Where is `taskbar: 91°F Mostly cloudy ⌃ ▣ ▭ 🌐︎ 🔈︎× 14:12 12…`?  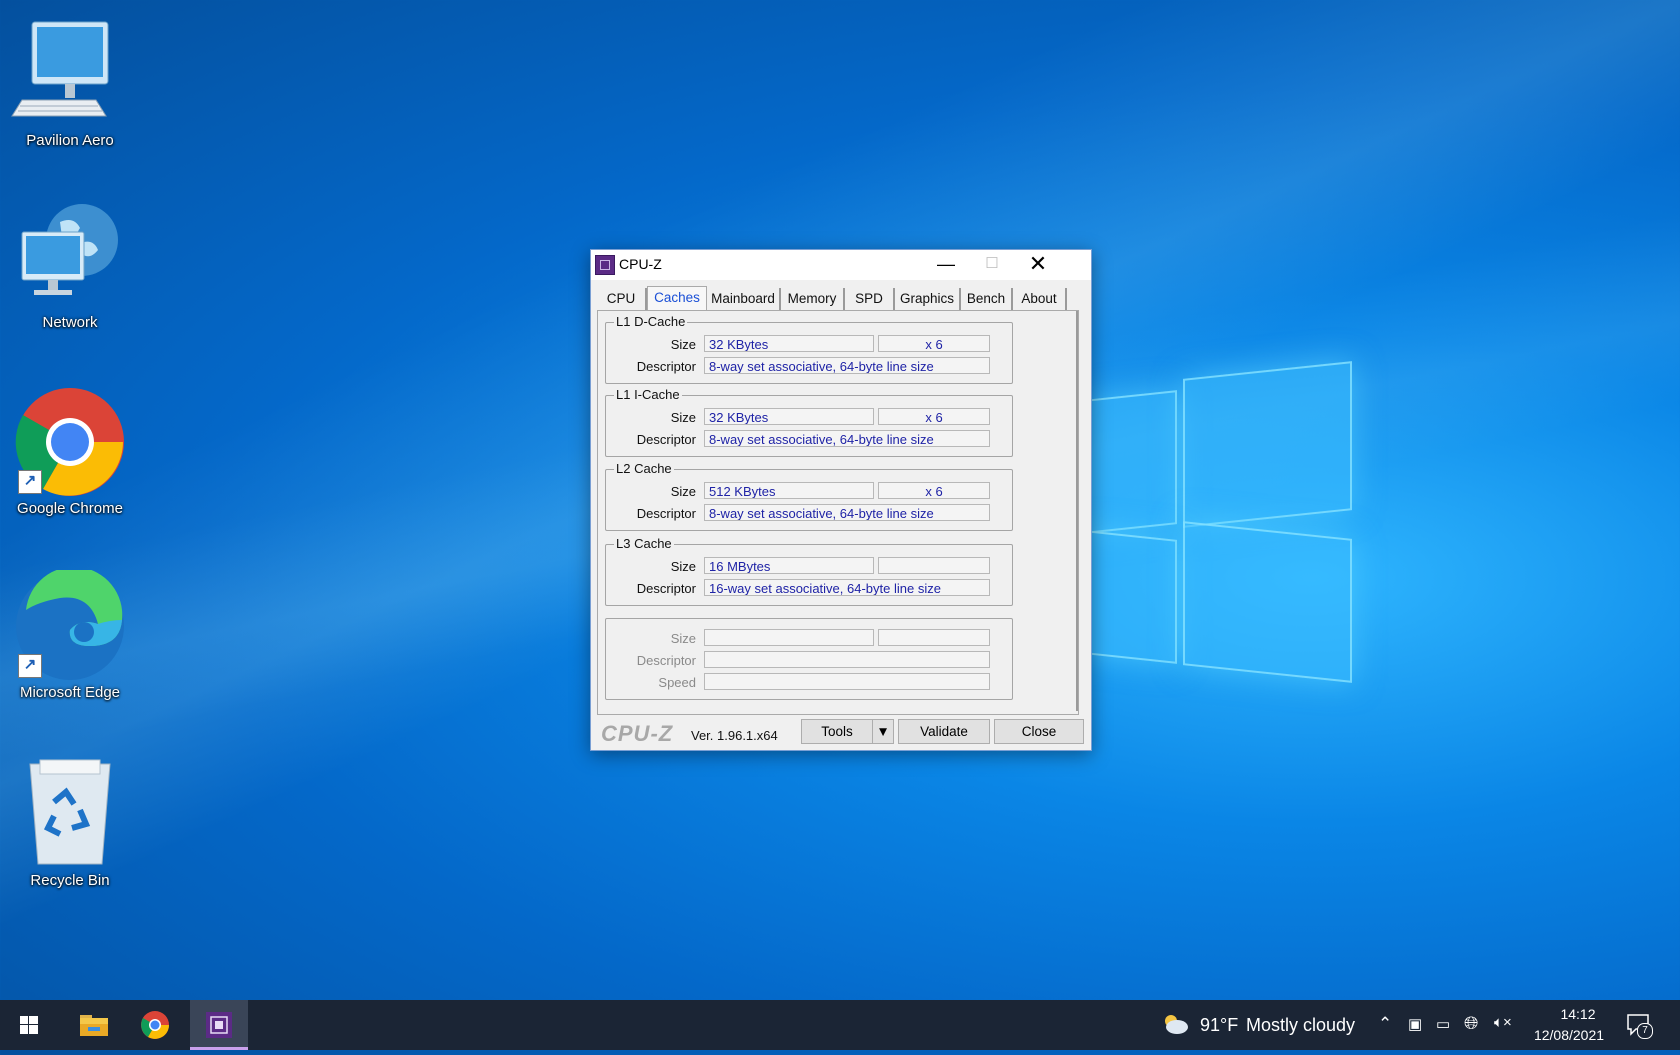
taskbar: 91°F Mostly cloudy ⌃ ▣ ▭ 🌐︎ 🔈︎× 14:12 12… is located at coordinates (840, 1025).